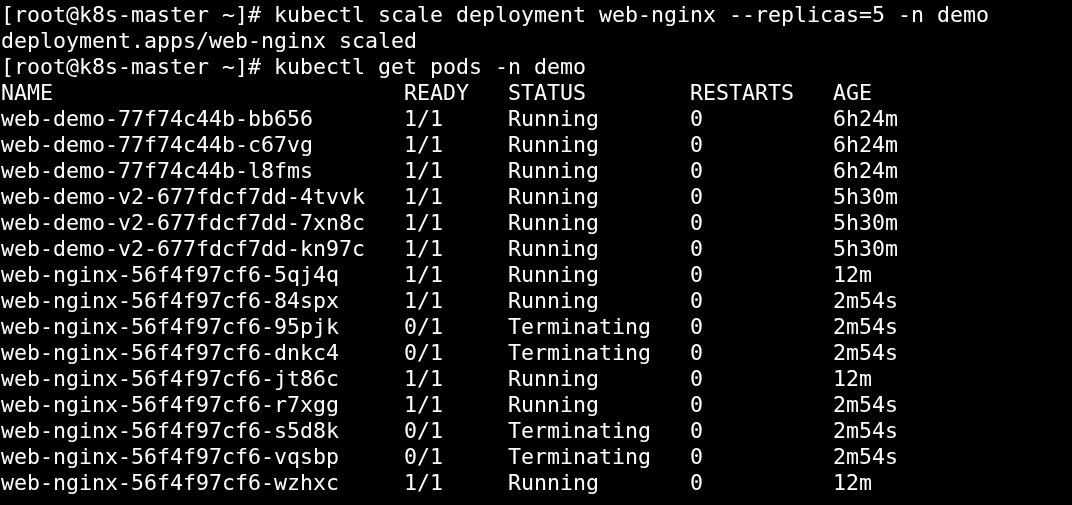 The height and width of the screenshot is (505, 1072). What do you see at coordinates (183, 222) in the screenshot?
I see `pod-name-text: web-demo-v2-677fdcf7dd-7xn8c` at bounding box center [183, 222].